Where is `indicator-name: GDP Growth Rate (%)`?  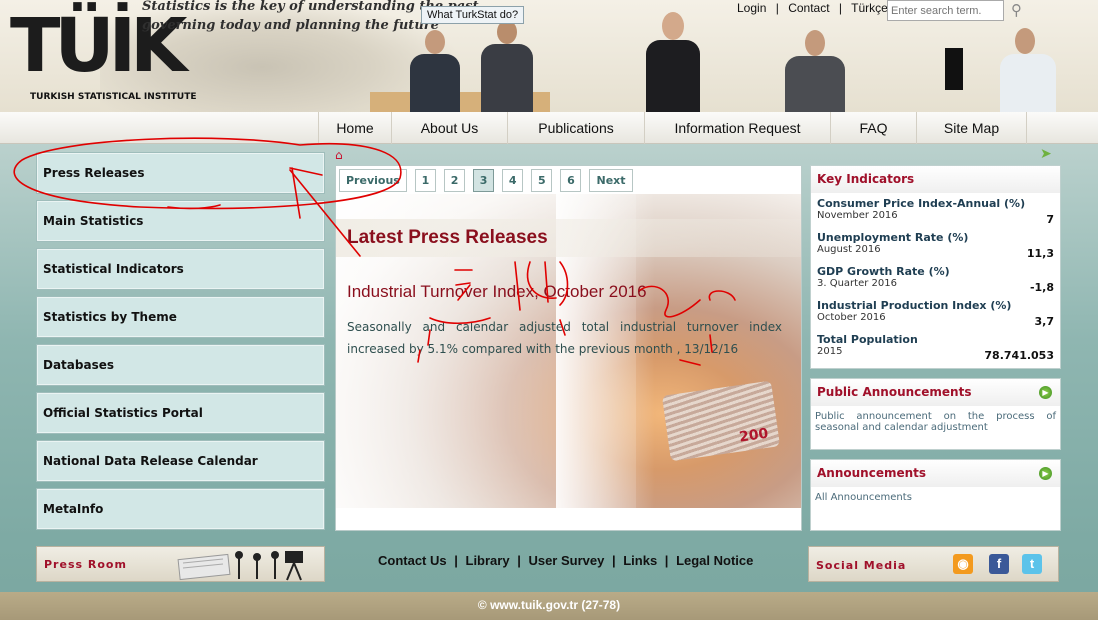 indicator-name: GDP Growth Rate (%) is located at coordinates (883, 271).